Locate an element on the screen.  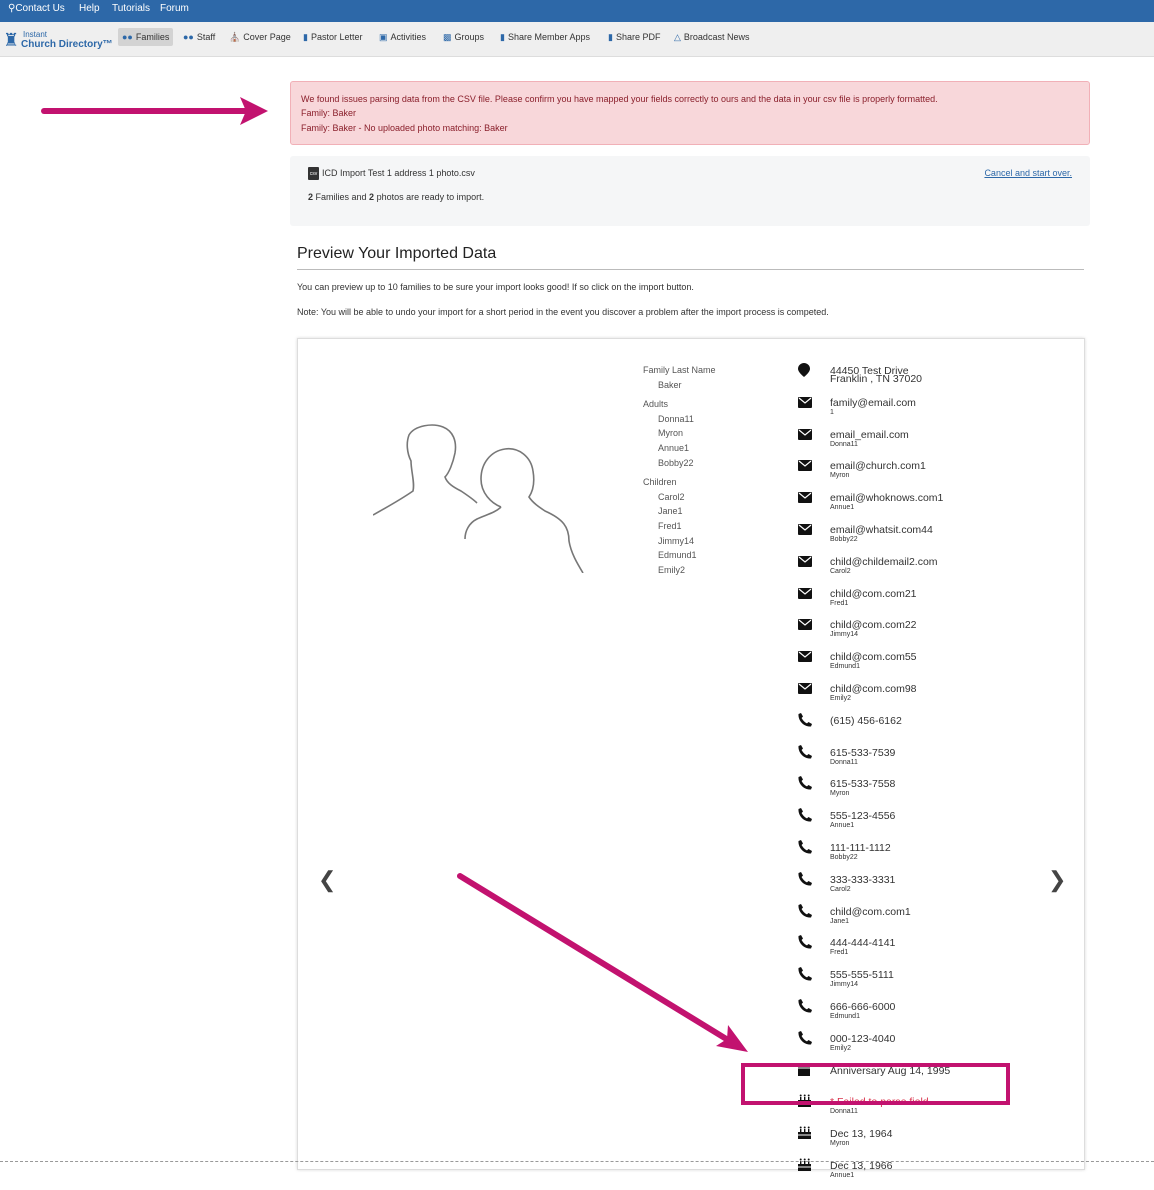
page-bottom-border is located at coordinates (577, 1161).